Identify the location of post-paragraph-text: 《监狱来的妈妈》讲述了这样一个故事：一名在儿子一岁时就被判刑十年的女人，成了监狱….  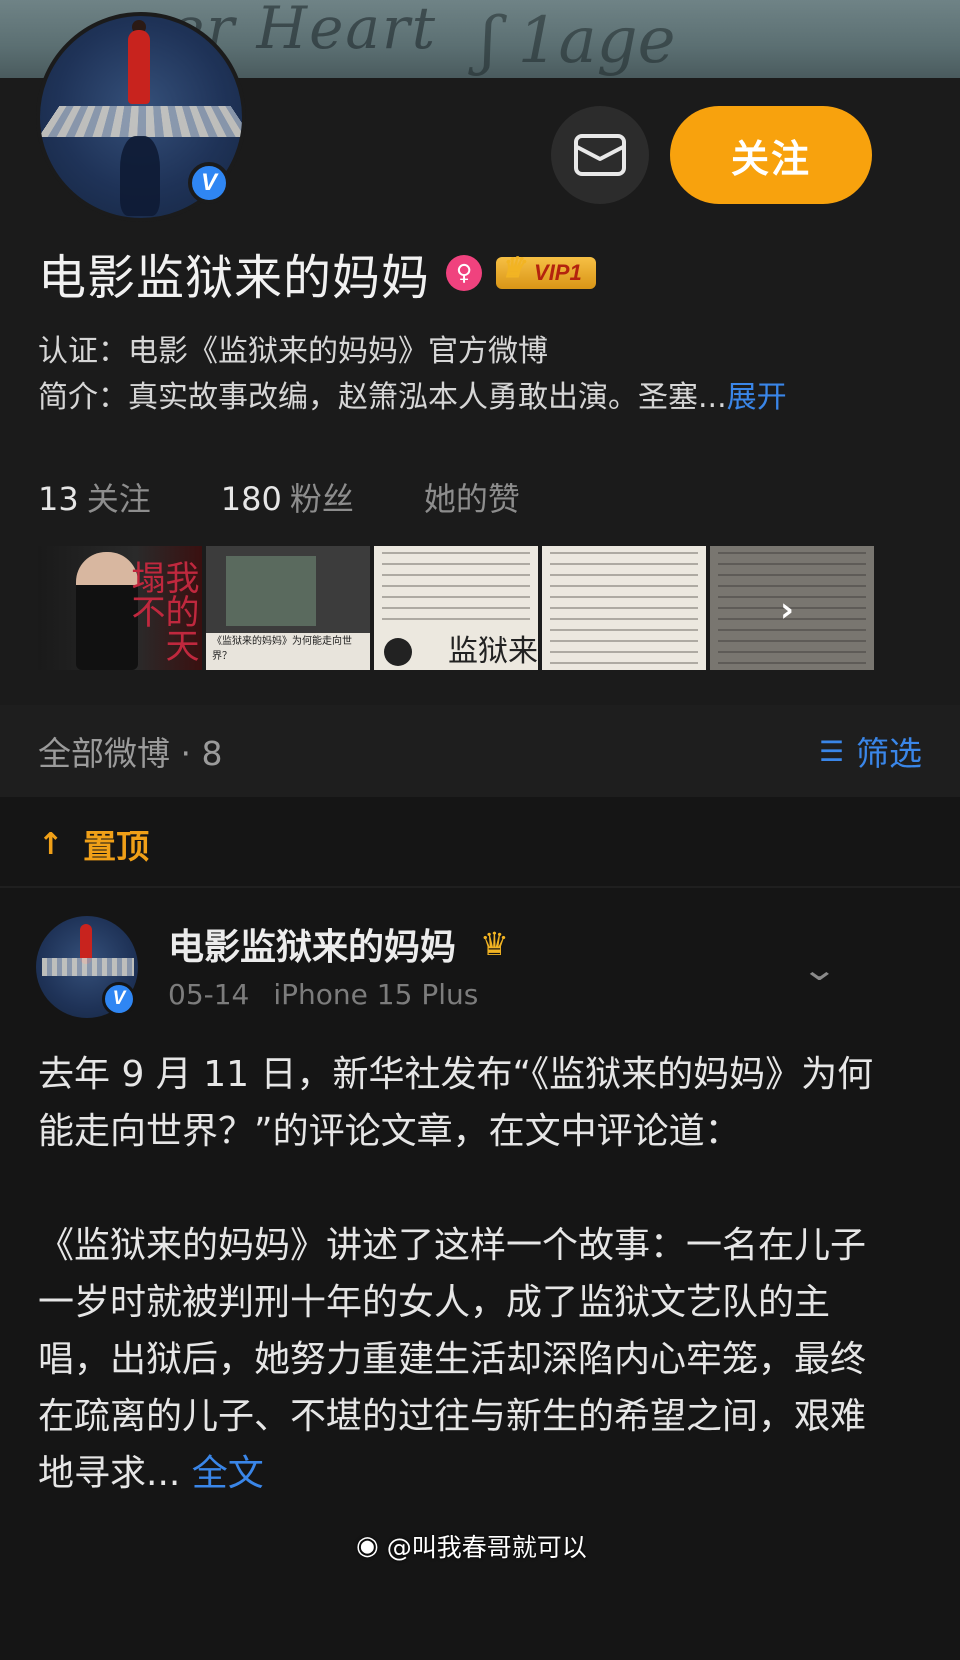
(452, 1359).